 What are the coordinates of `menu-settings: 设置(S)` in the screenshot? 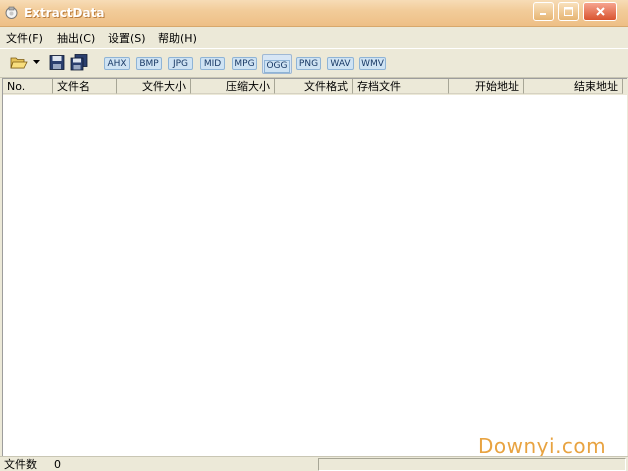 It's located at (127, 38).